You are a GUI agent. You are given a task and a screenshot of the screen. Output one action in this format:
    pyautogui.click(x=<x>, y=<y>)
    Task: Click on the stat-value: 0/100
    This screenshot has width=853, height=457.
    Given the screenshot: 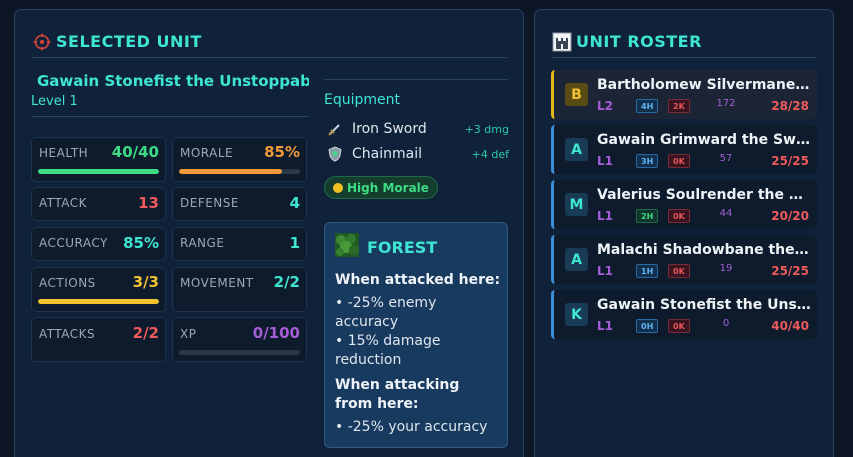 What is the action you would take?
    pyautogui.click(x=276, y=333)
    